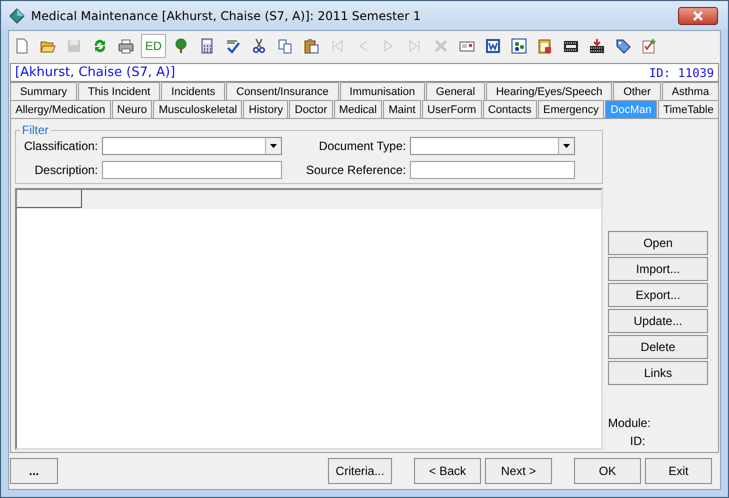 The image size is (729, 498). What do you see at coordinates (17, 16) in the screenshot?
I see `app-icon` at bounding box center [17, 16].